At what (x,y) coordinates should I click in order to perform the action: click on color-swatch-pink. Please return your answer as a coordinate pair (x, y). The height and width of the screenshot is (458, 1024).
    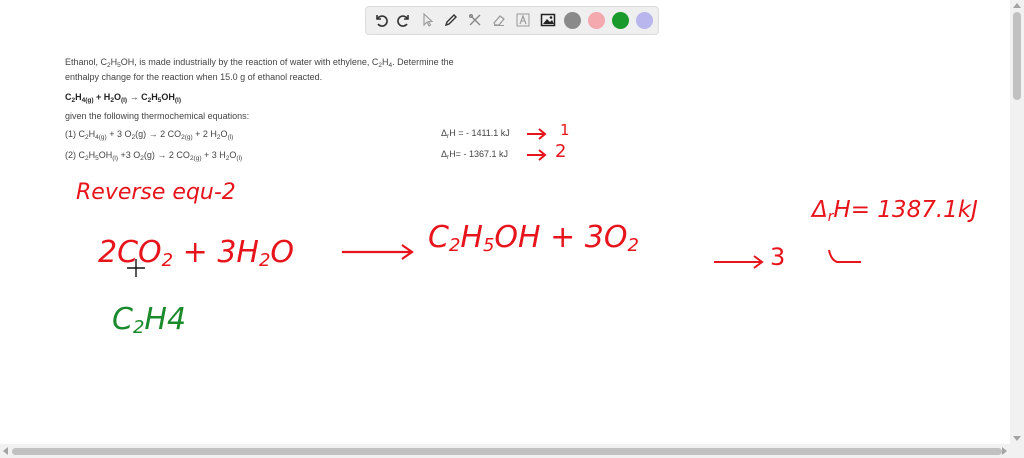
    Looking at the image, I should click on (596, 20).